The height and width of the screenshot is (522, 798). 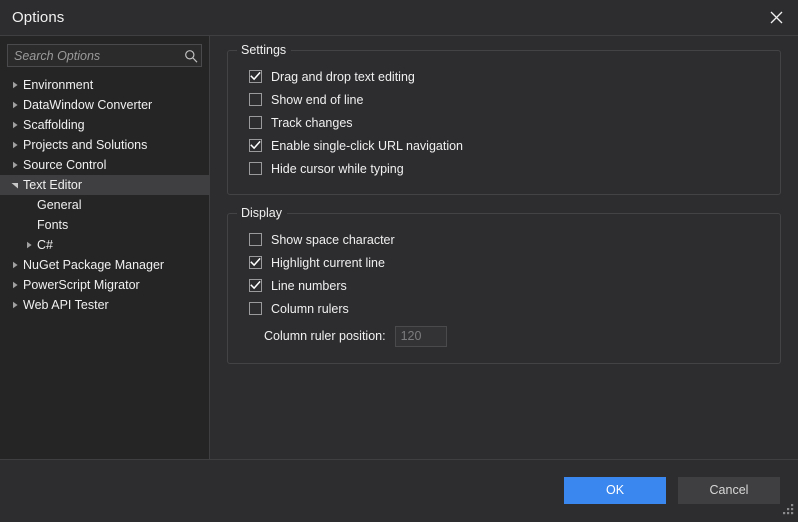 I want to click on sidebar-item-label: Environment, so click(x=58, y=85).